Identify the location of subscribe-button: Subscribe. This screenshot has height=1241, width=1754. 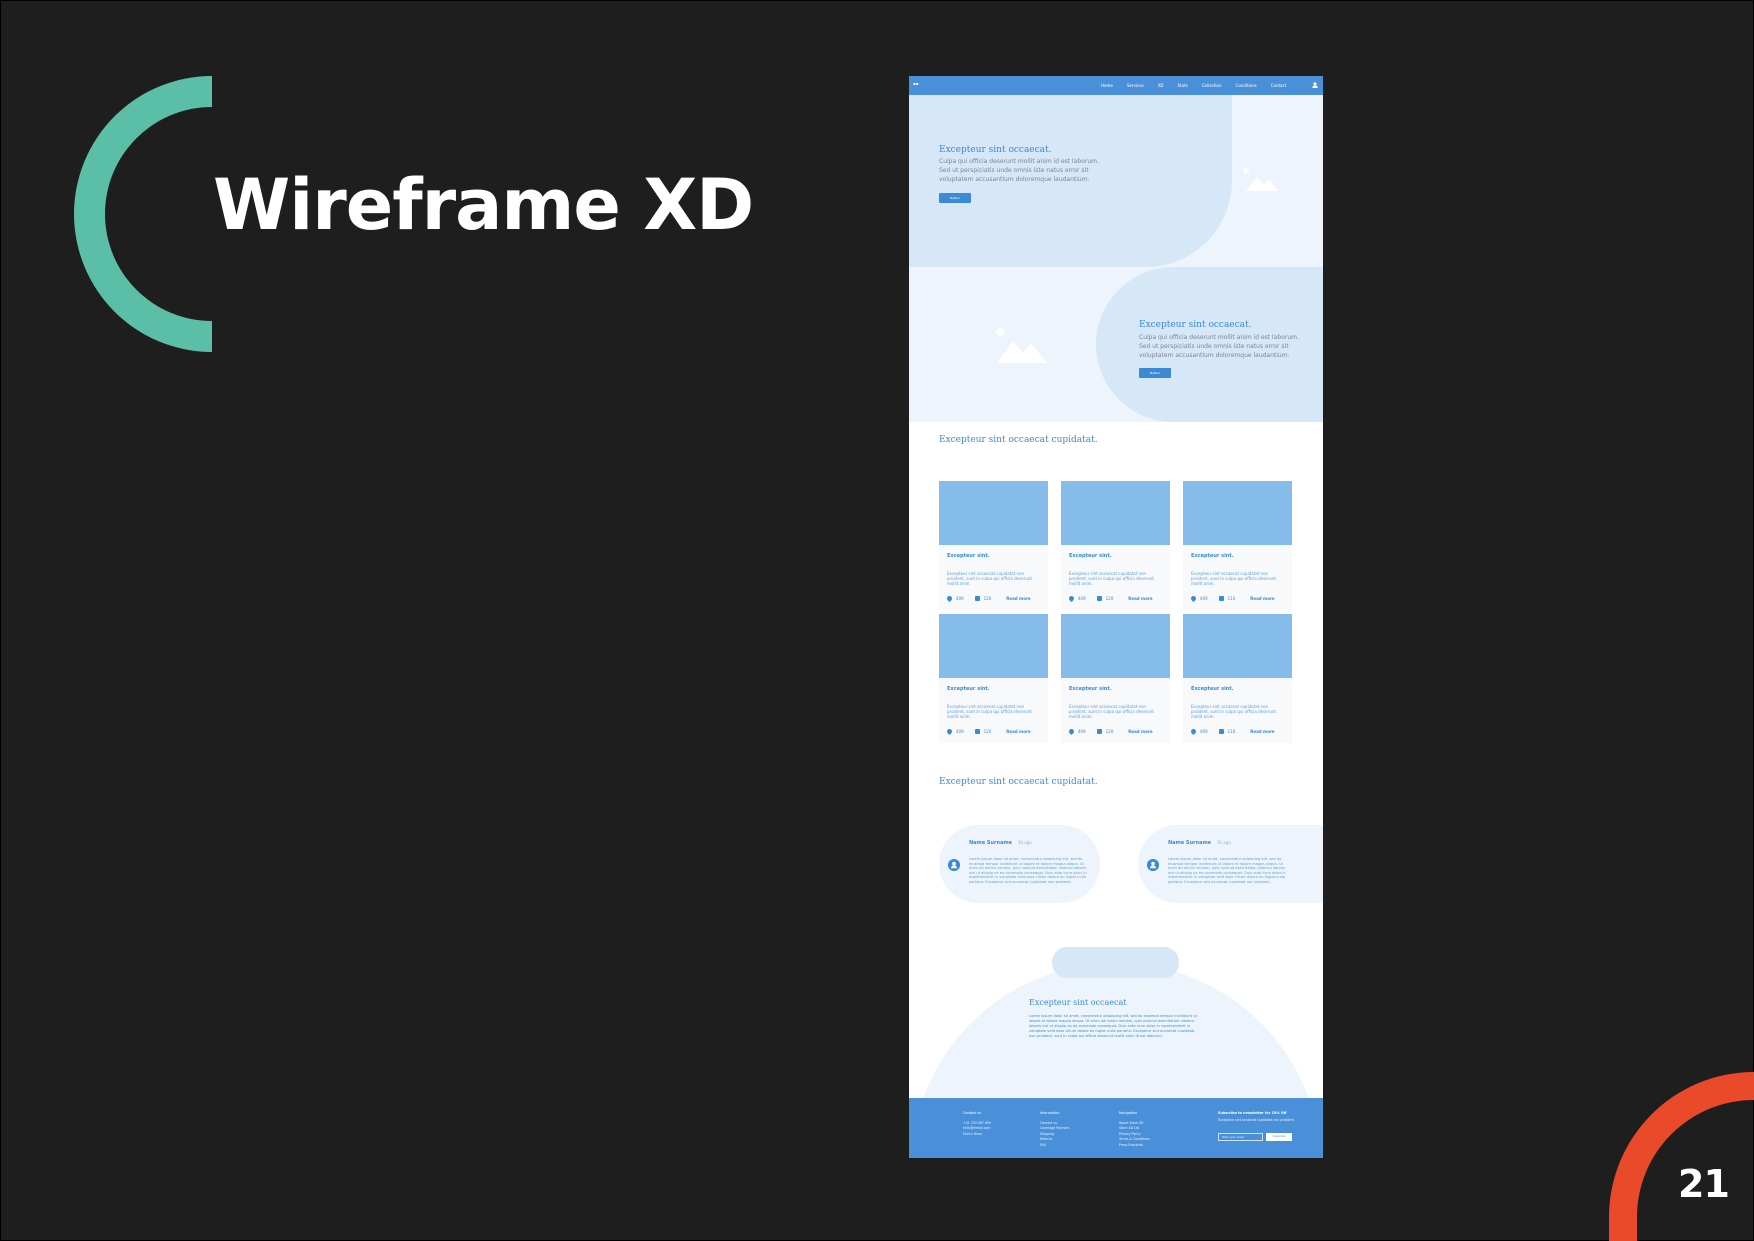
(1279, 1137).